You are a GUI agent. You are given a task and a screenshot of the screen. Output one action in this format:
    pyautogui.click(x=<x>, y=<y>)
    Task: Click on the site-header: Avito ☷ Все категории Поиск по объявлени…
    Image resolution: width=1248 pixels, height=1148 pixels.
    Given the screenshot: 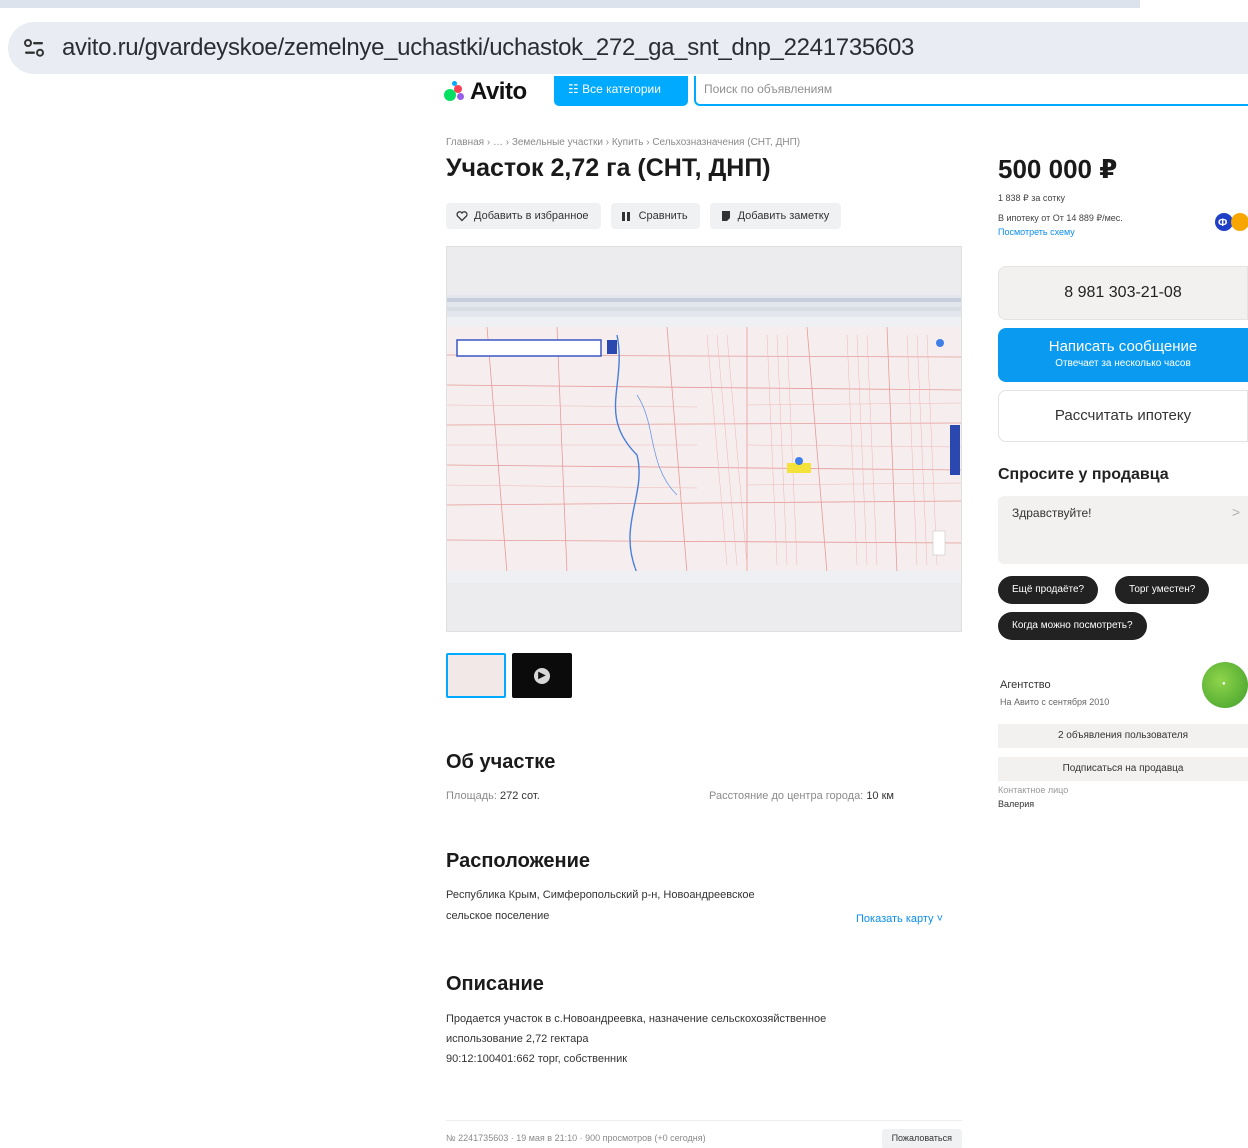 What is the action you would take?
    pyautogui.click(x=846, y=92)
    